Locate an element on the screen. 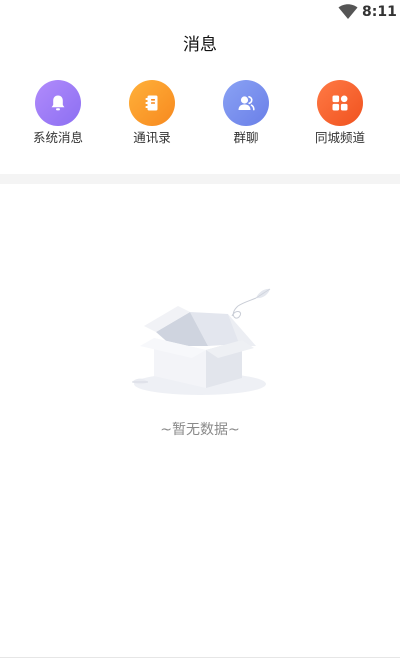 This screenshot has height=660, width=400. empty-box-icon is located at coordinates (201, 341).